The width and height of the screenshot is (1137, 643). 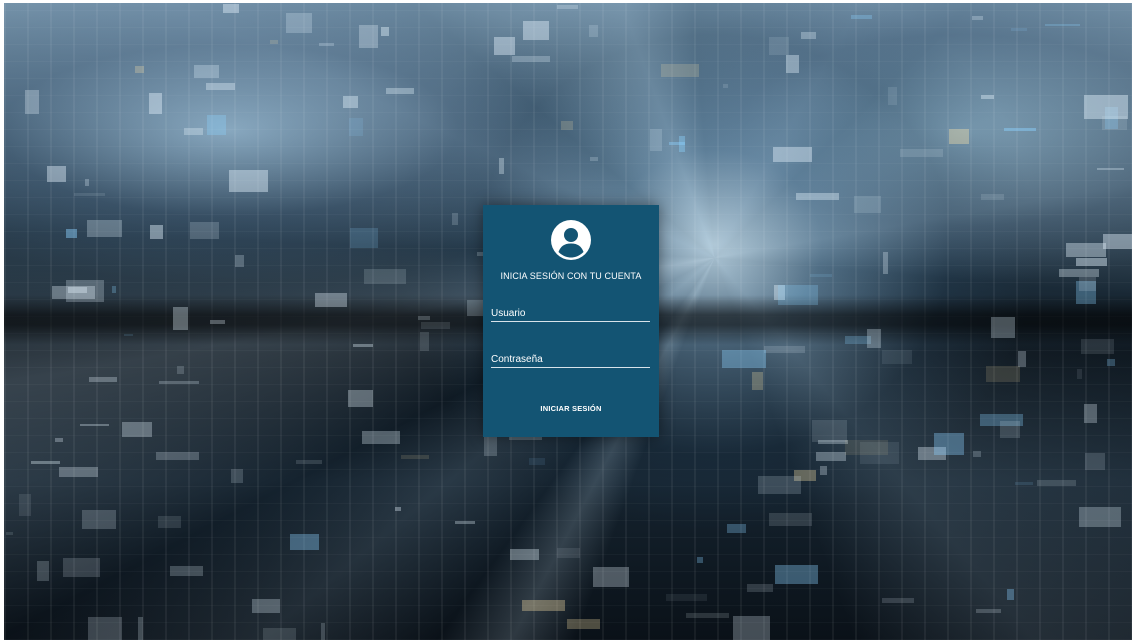 I want to click on password-input, so click(x=570, y=359).